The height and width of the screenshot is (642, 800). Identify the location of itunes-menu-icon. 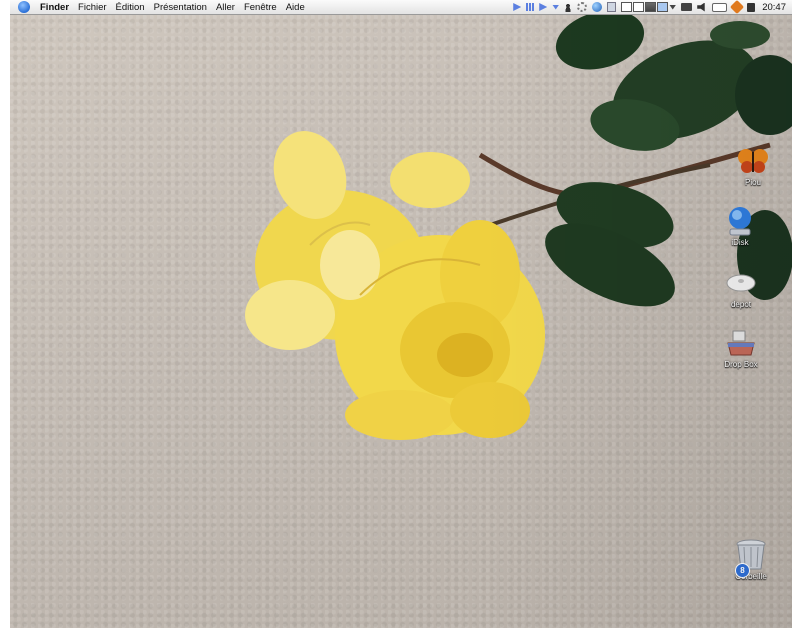
(556, 7).